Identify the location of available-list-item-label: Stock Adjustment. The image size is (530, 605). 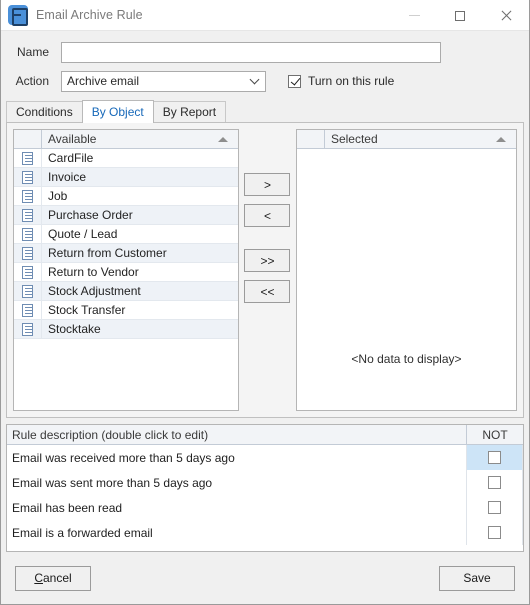
(94, 291).